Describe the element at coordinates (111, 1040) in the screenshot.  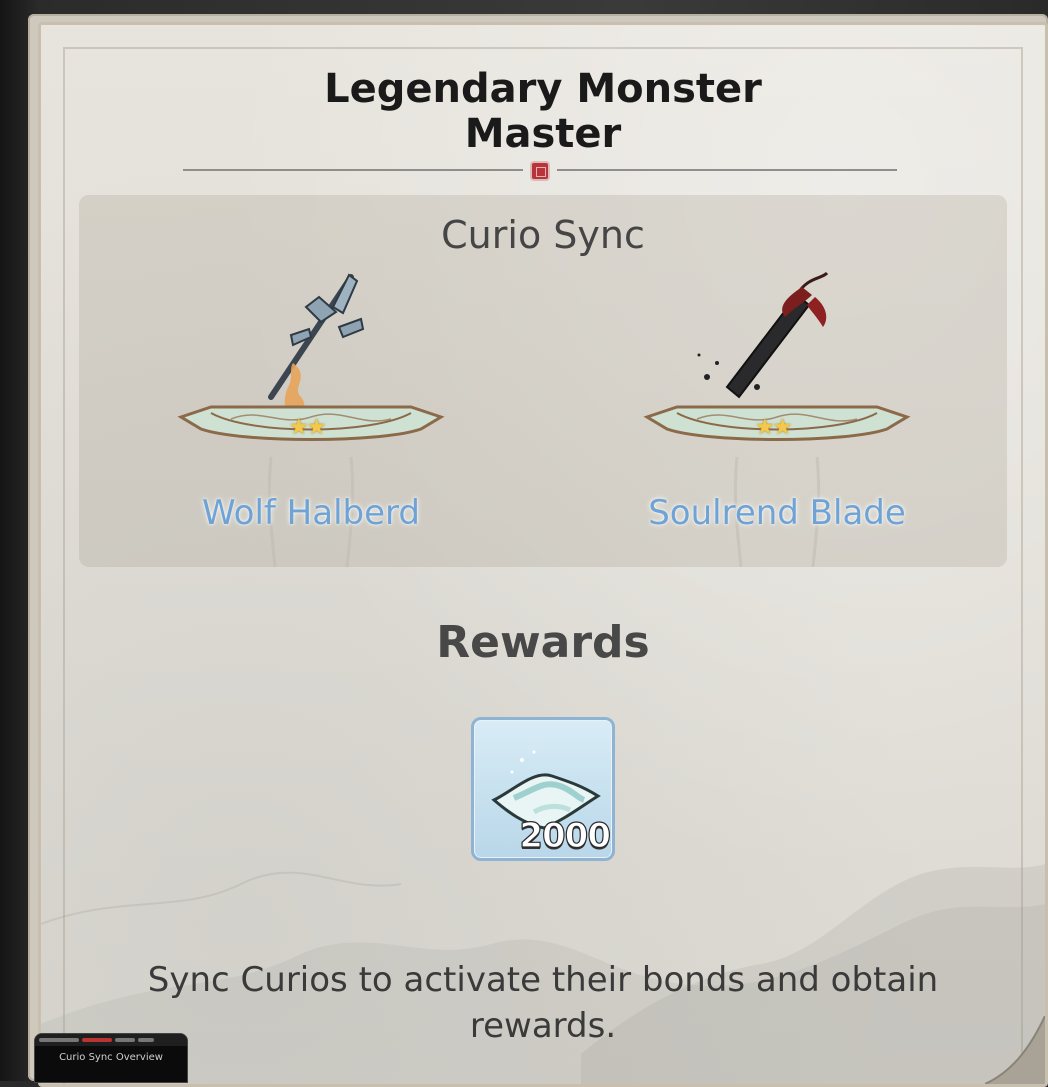
I see `overlay-toolbar` at that location.